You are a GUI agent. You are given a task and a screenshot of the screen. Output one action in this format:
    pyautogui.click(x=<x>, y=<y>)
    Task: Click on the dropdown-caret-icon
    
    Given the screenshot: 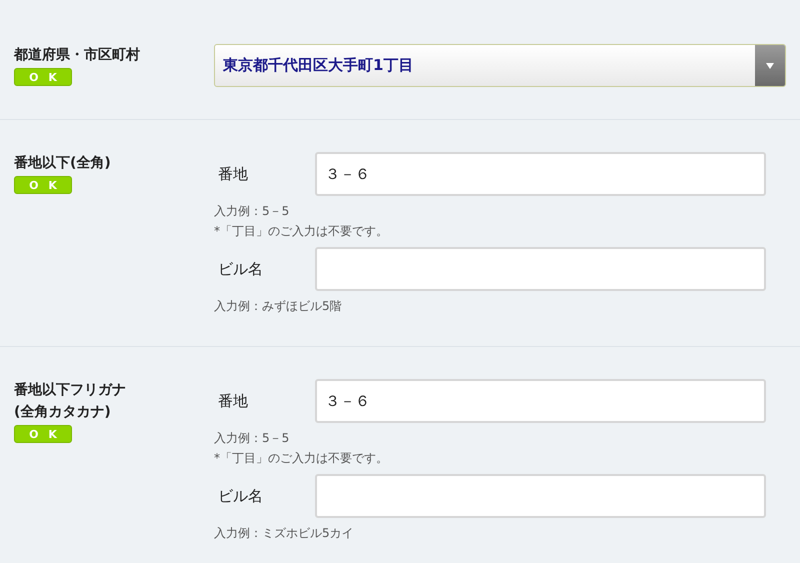 What is the action you would take?
    pyautogui.click(x=770, y=65)
    